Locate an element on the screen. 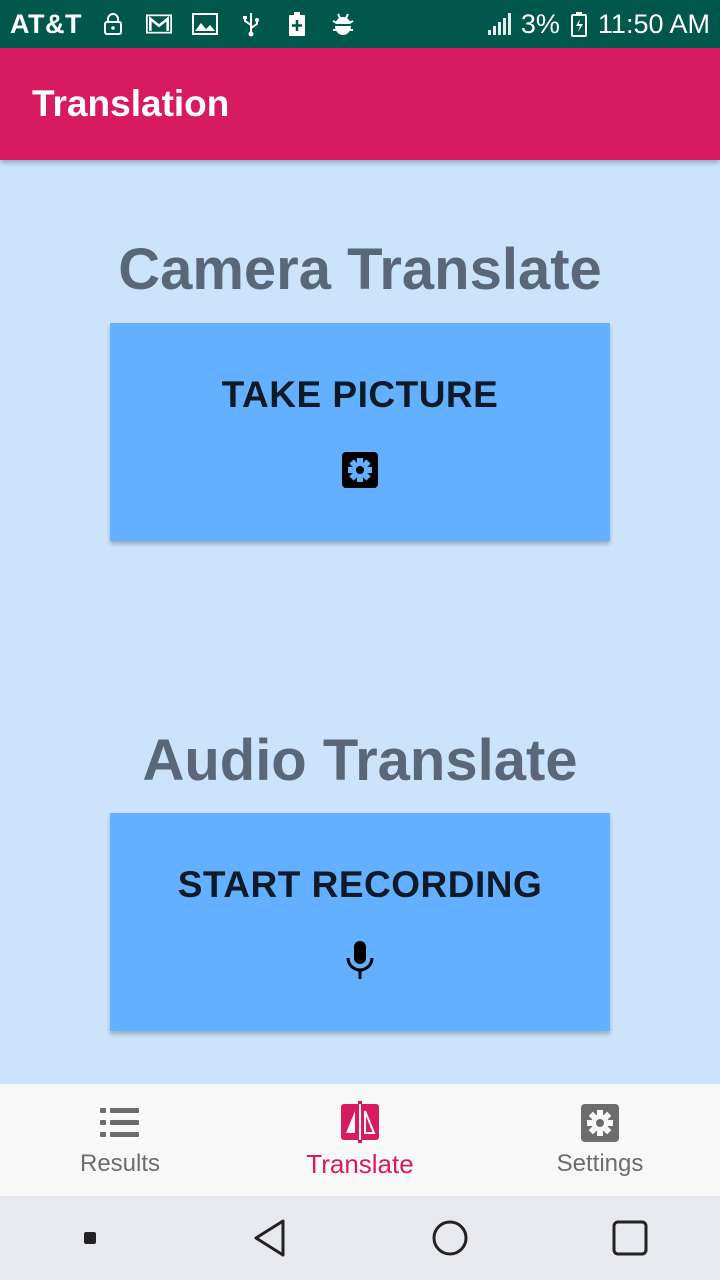 This screenshot has width=720, height=1280. usb-icon is located at coordinates (251, 24).